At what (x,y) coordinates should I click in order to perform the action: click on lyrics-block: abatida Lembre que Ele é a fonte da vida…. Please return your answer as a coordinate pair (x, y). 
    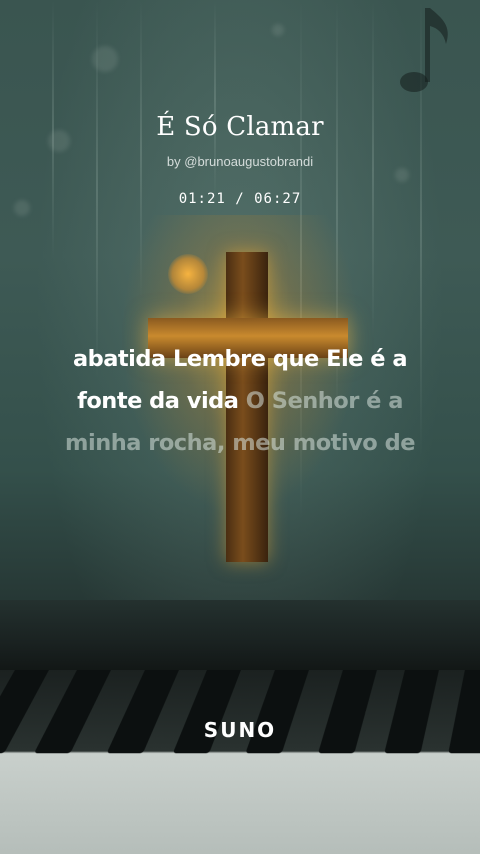
    Looking at the image, I should click on (240, 401).